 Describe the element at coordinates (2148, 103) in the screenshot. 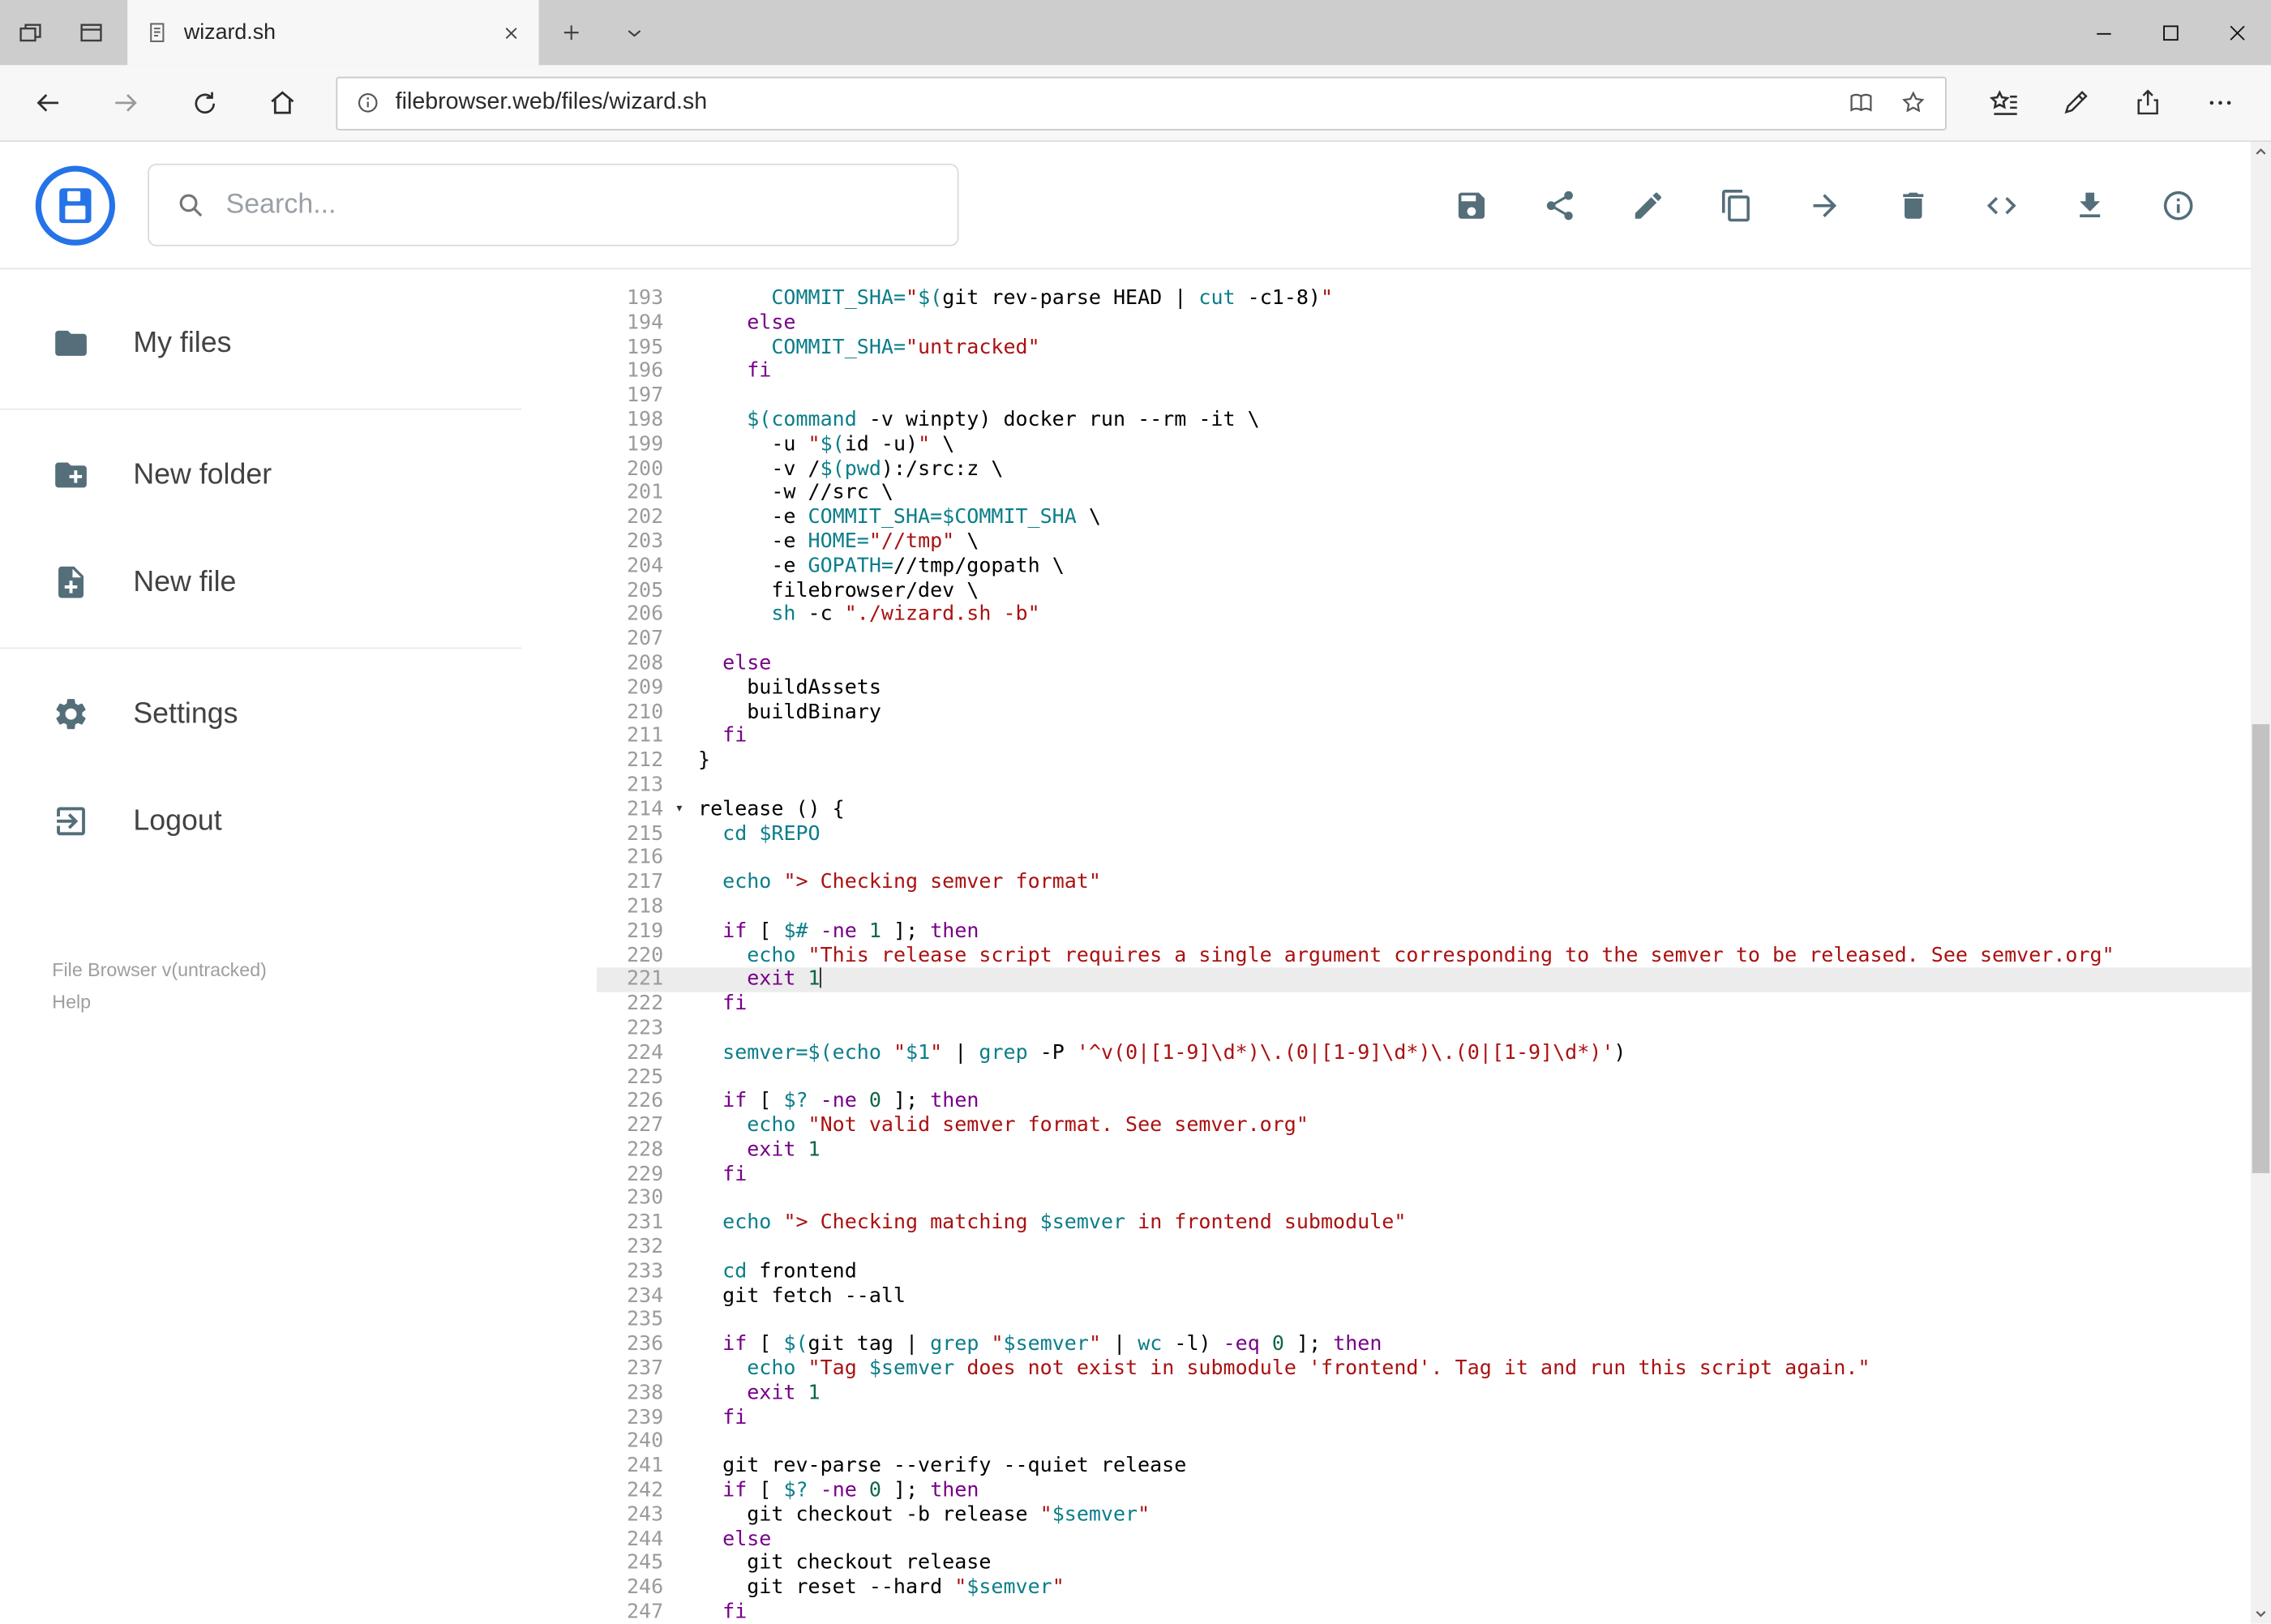

I see `share-page-icon` at that location.